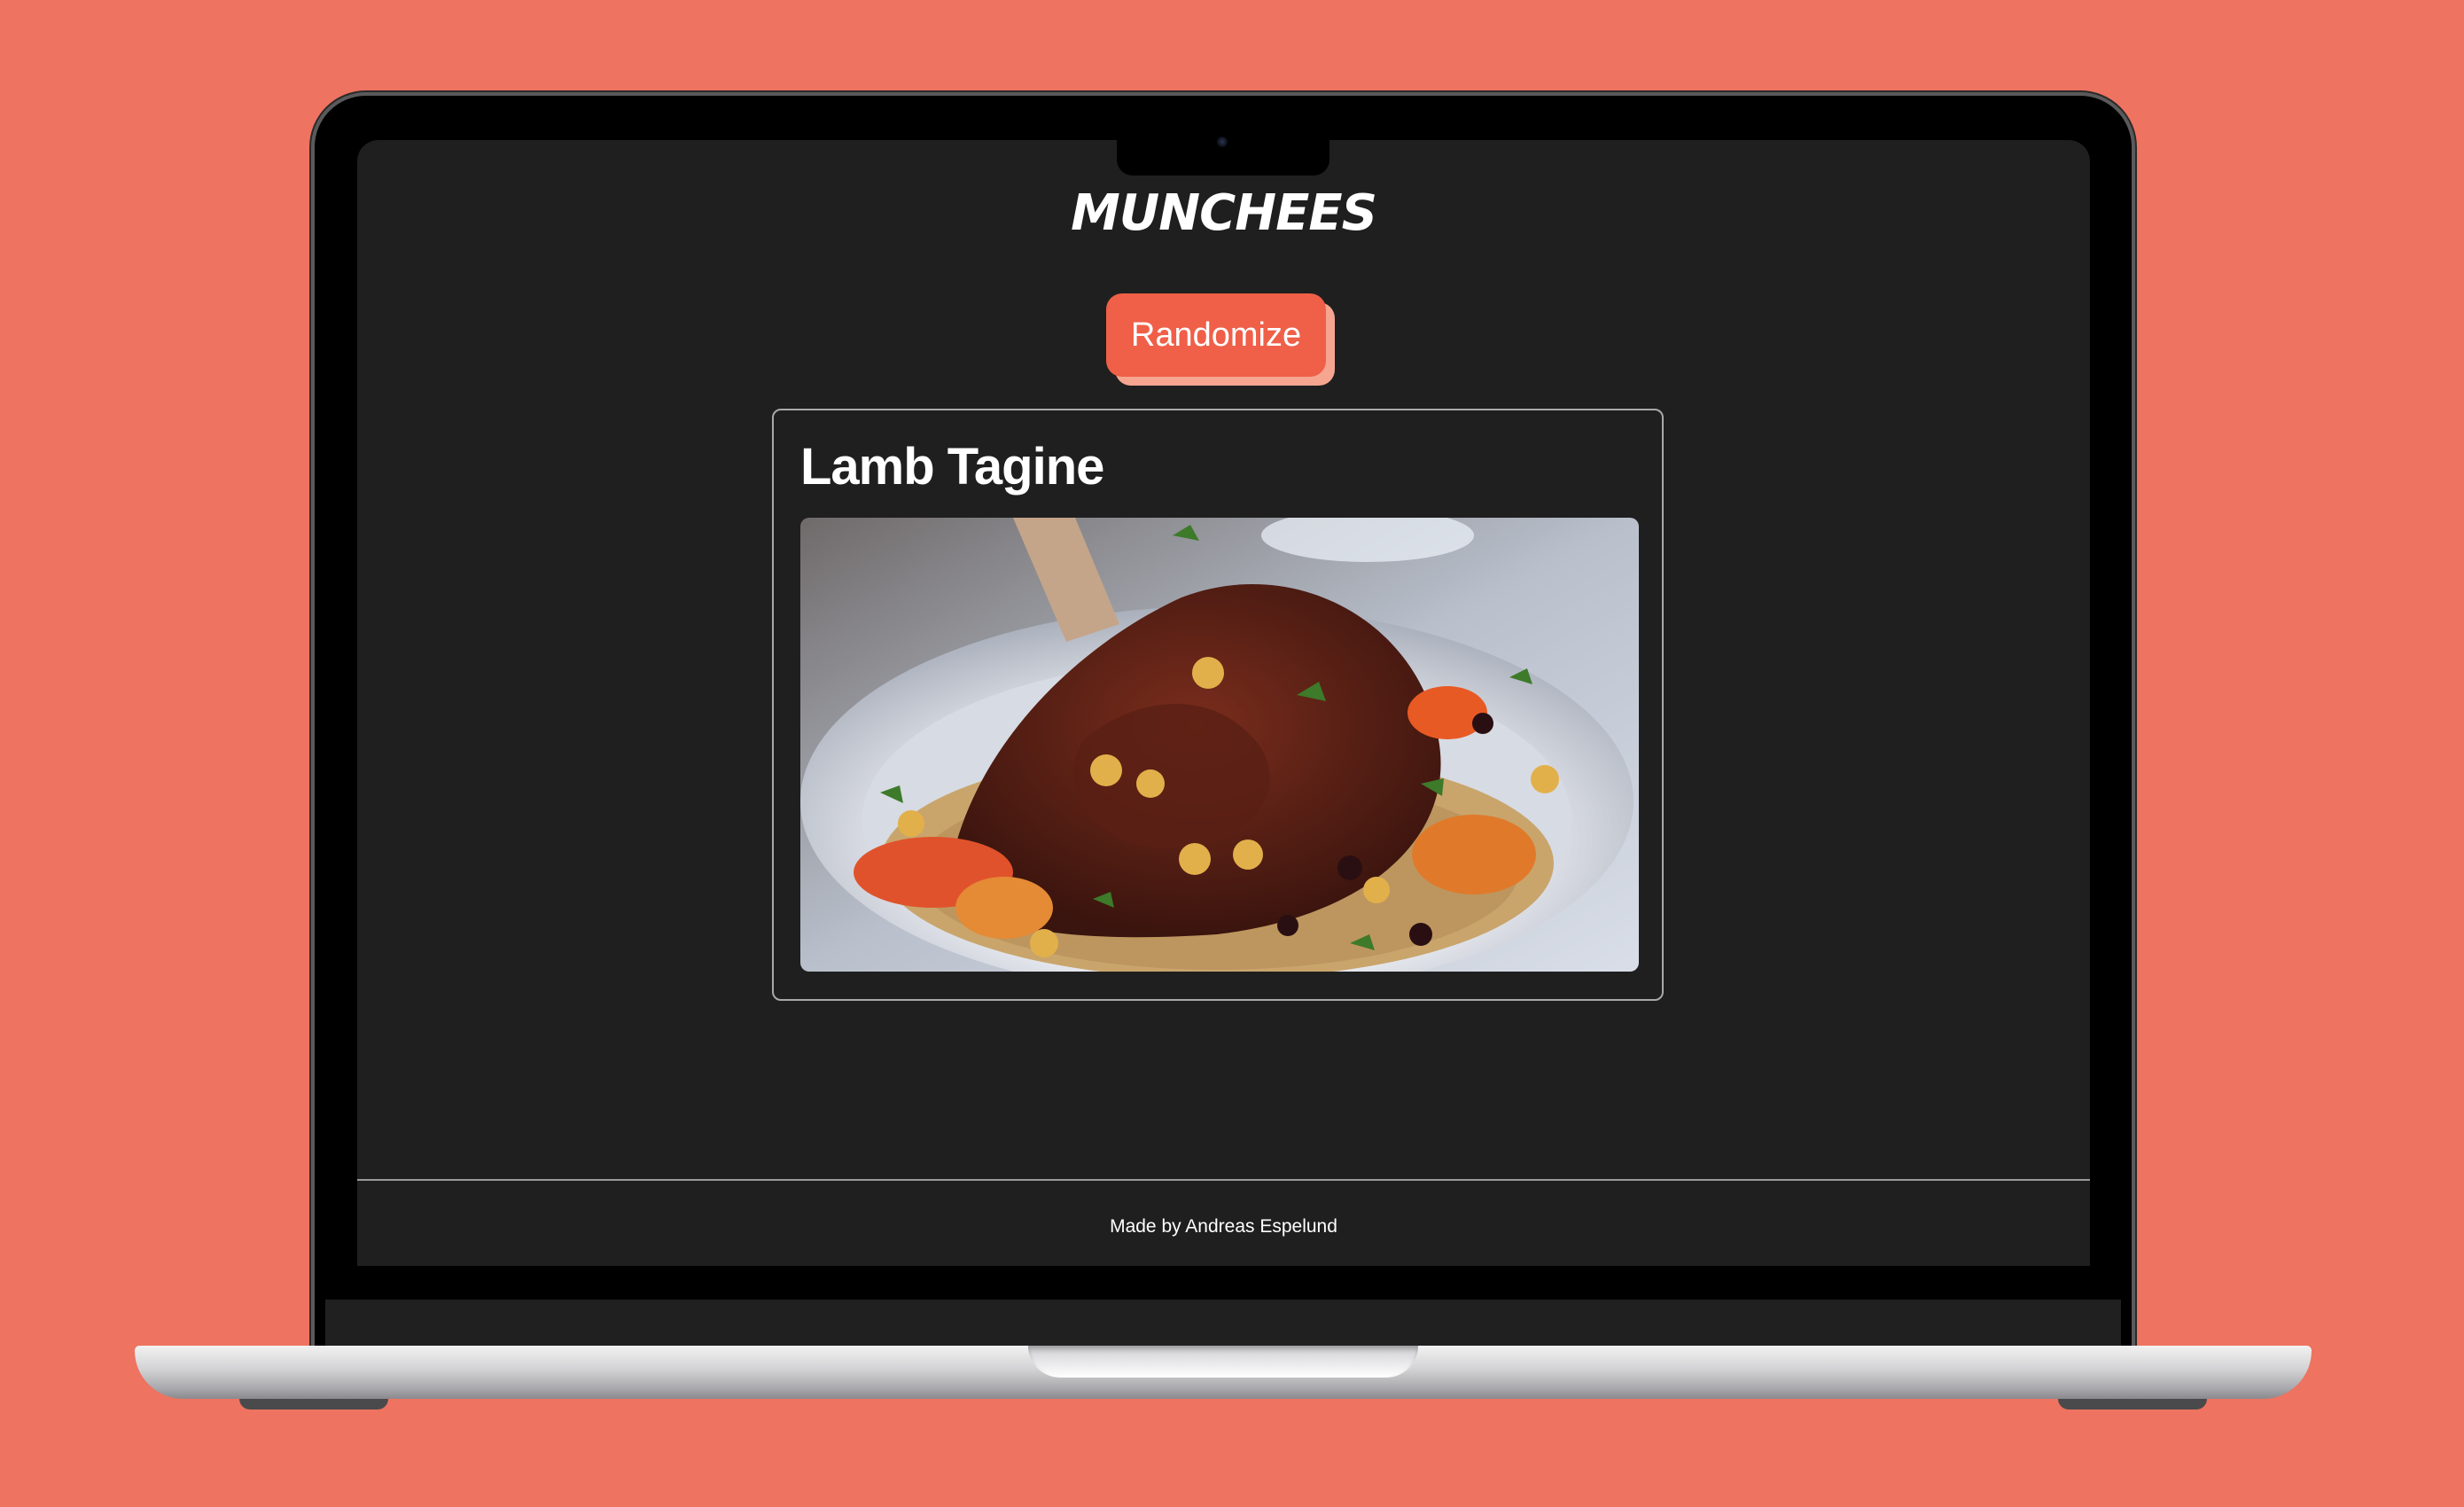  Describe the element at coordinates (1216, 335) in the screenshot. I see `randomize-button: Randomize` at that location.